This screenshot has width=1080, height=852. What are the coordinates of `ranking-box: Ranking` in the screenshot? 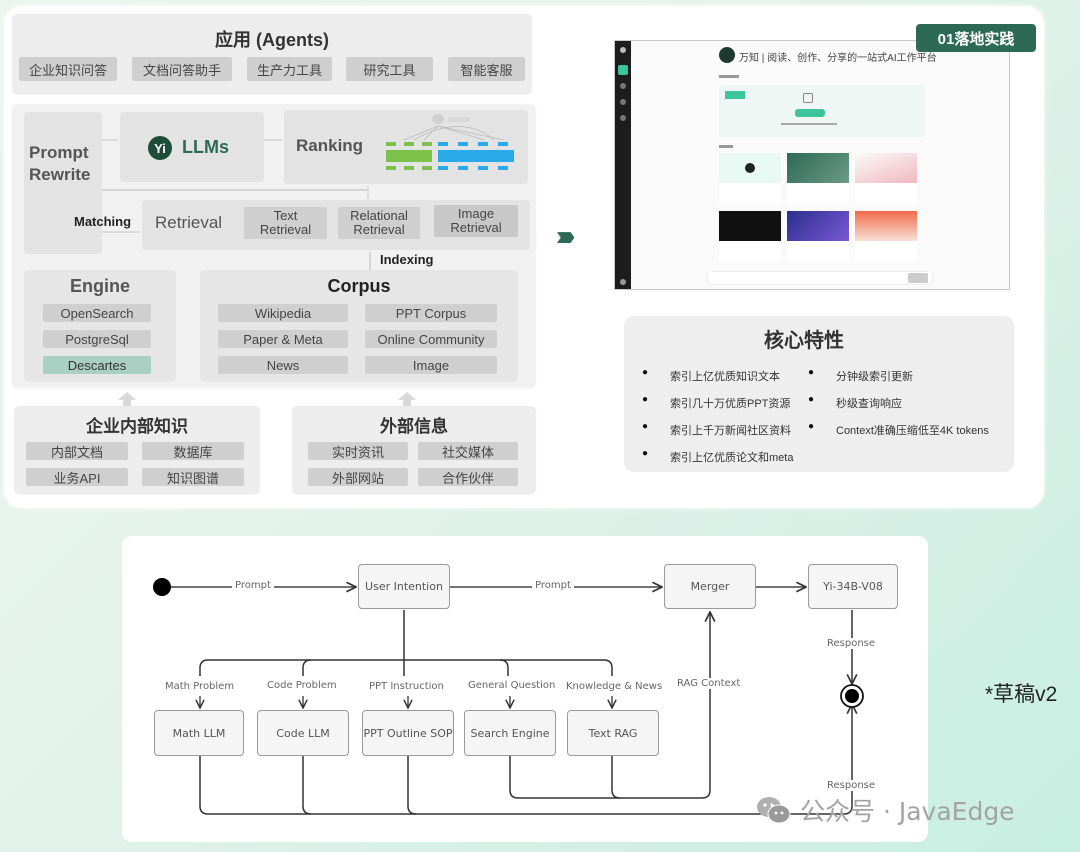 It's located at (406, 147).